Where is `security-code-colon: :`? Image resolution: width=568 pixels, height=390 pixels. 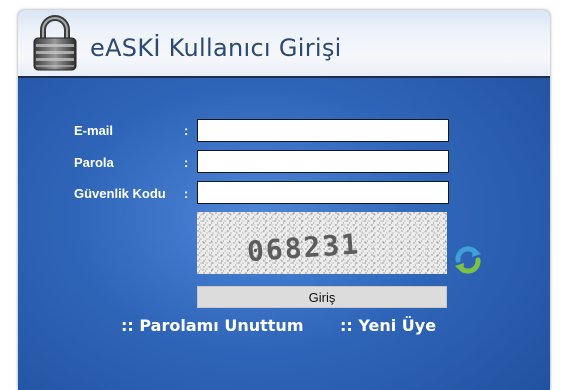
security-code-colon: : is located at coordinates (186, 193).